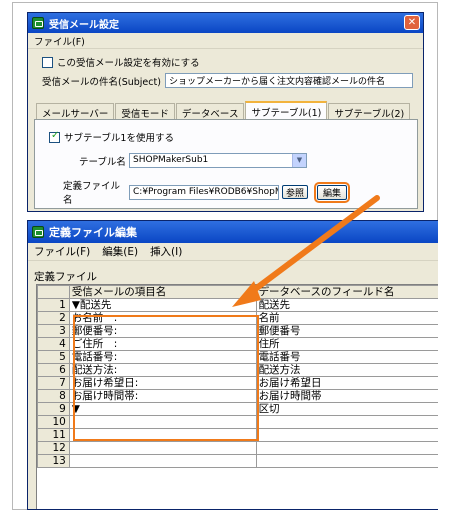 This screenshot has width=450, height=515. Describe the element at coordinates (311, 247) in the screenshot. I see `arrow-shaft` at that location.